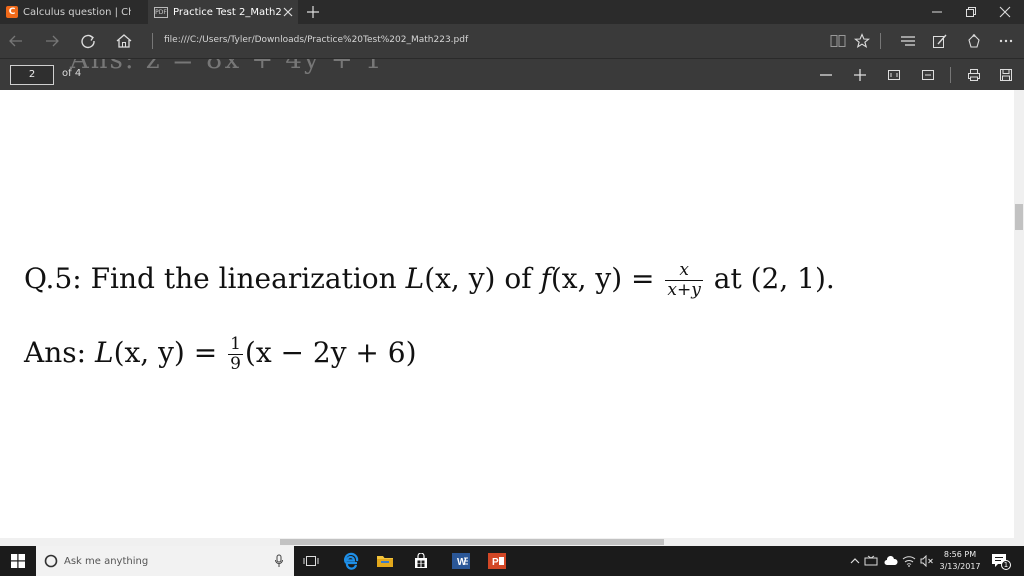 The width and height of the screenshot is (1024, 576). I want to click on chevron-up-icon, so click(855, 561).